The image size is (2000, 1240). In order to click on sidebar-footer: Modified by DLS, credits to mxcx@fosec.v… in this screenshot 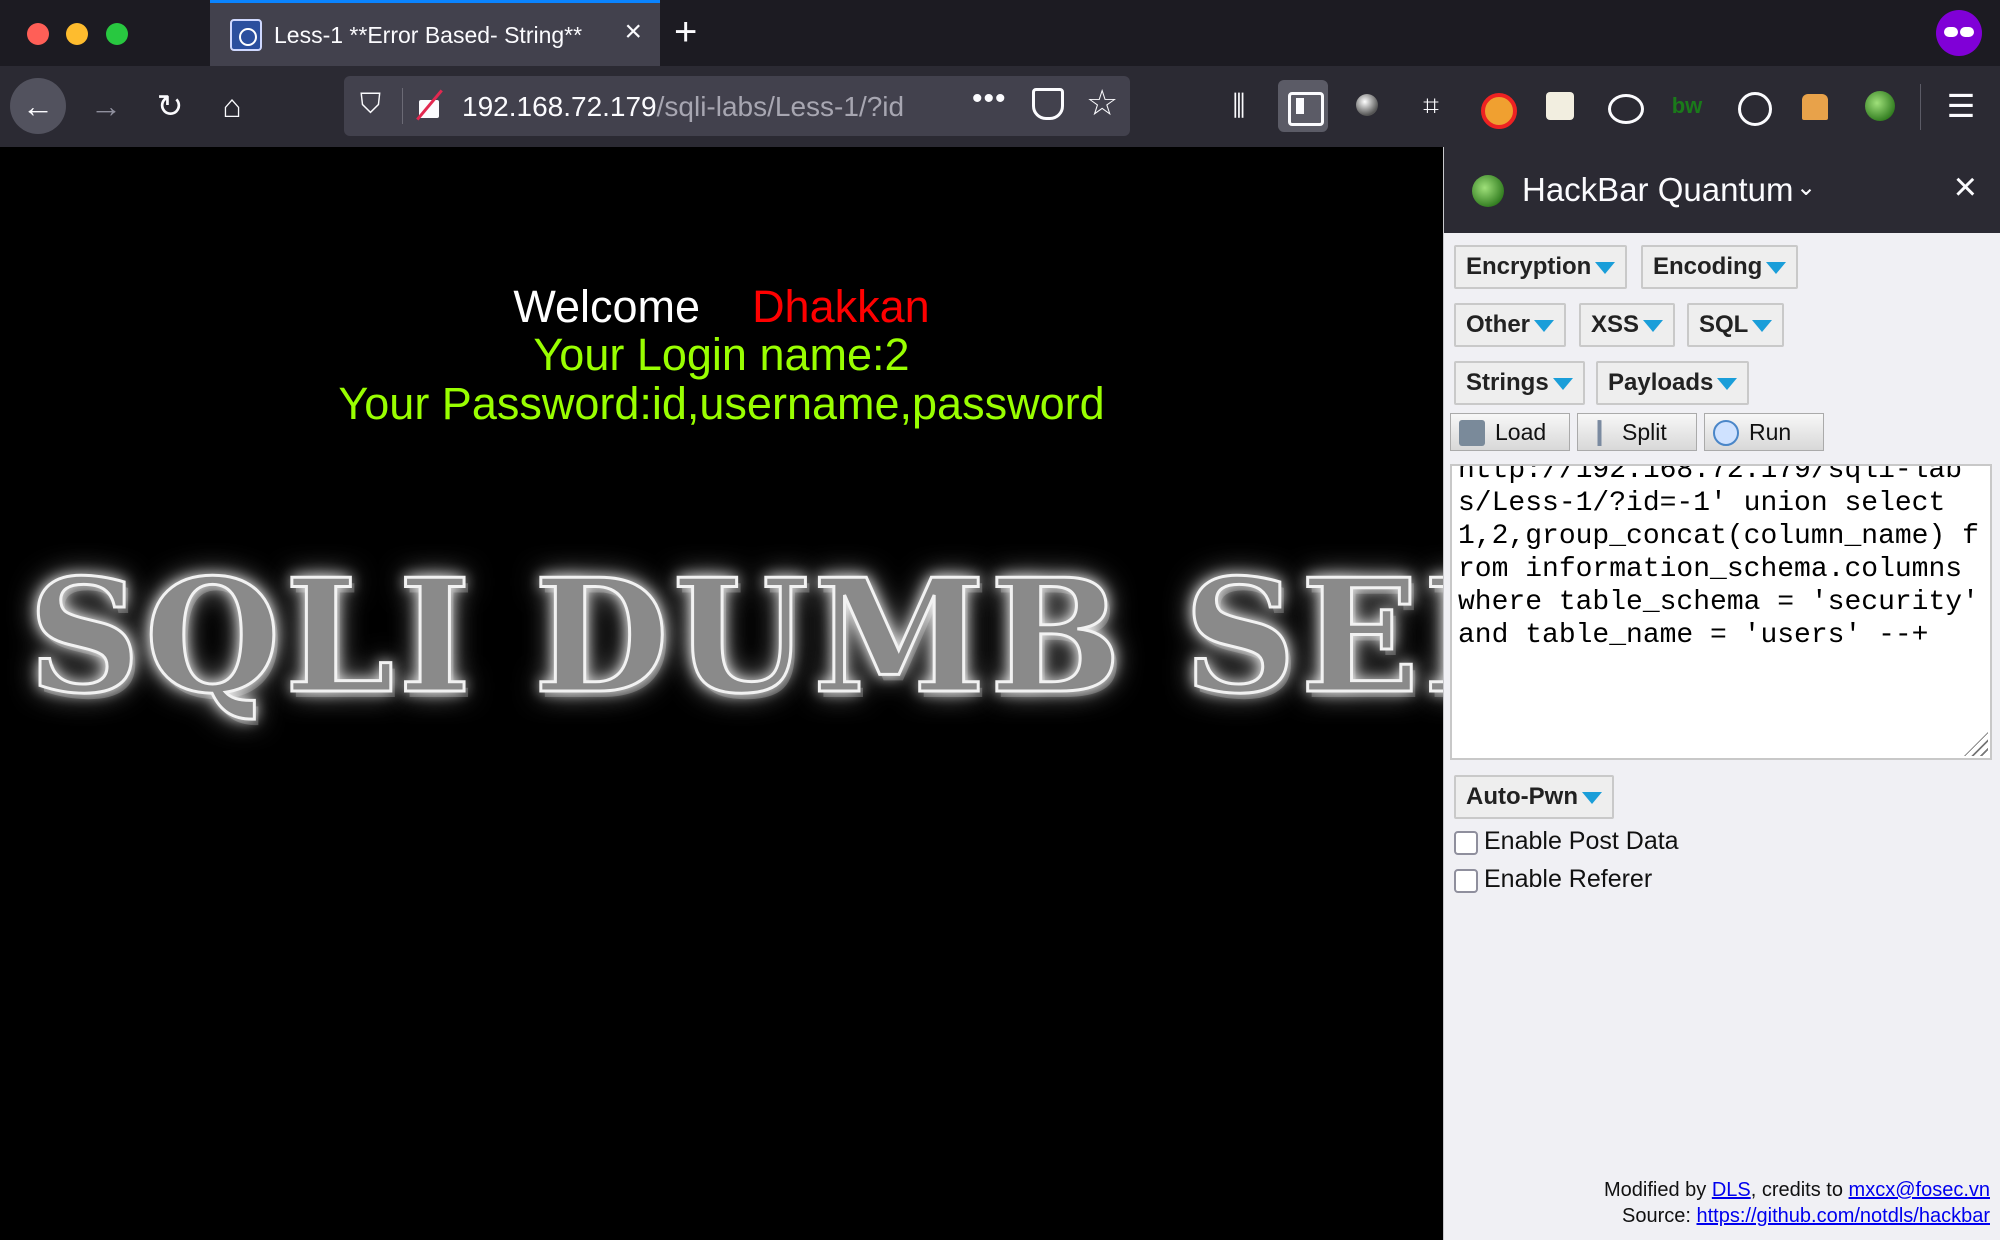, I will do `click(1797, 1203)`.